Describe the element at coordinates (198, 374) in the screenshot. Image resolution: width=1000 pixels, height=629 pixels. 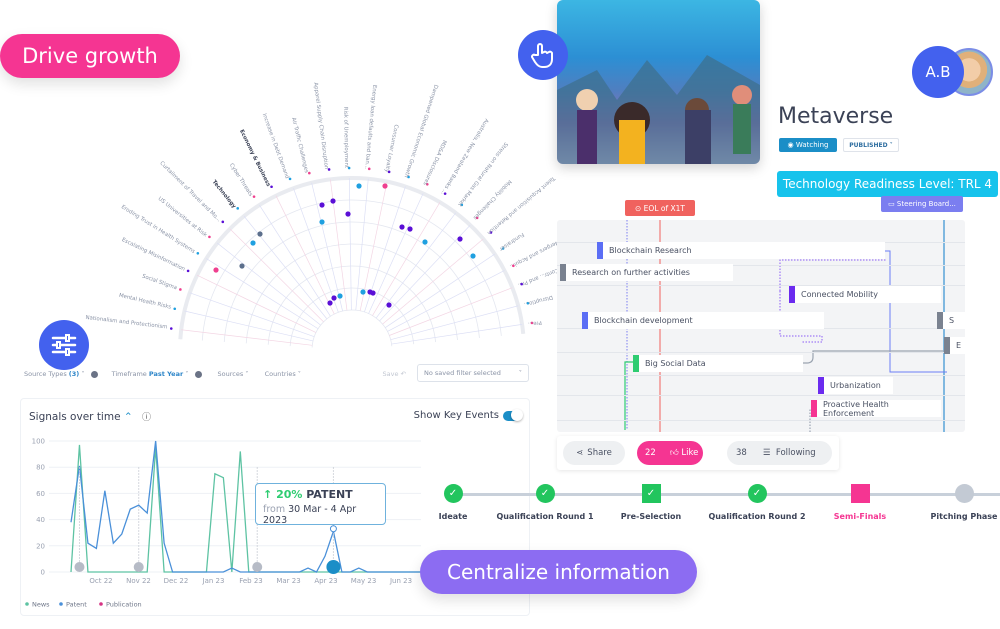
I see `clear-timeframe-icon` at that location.